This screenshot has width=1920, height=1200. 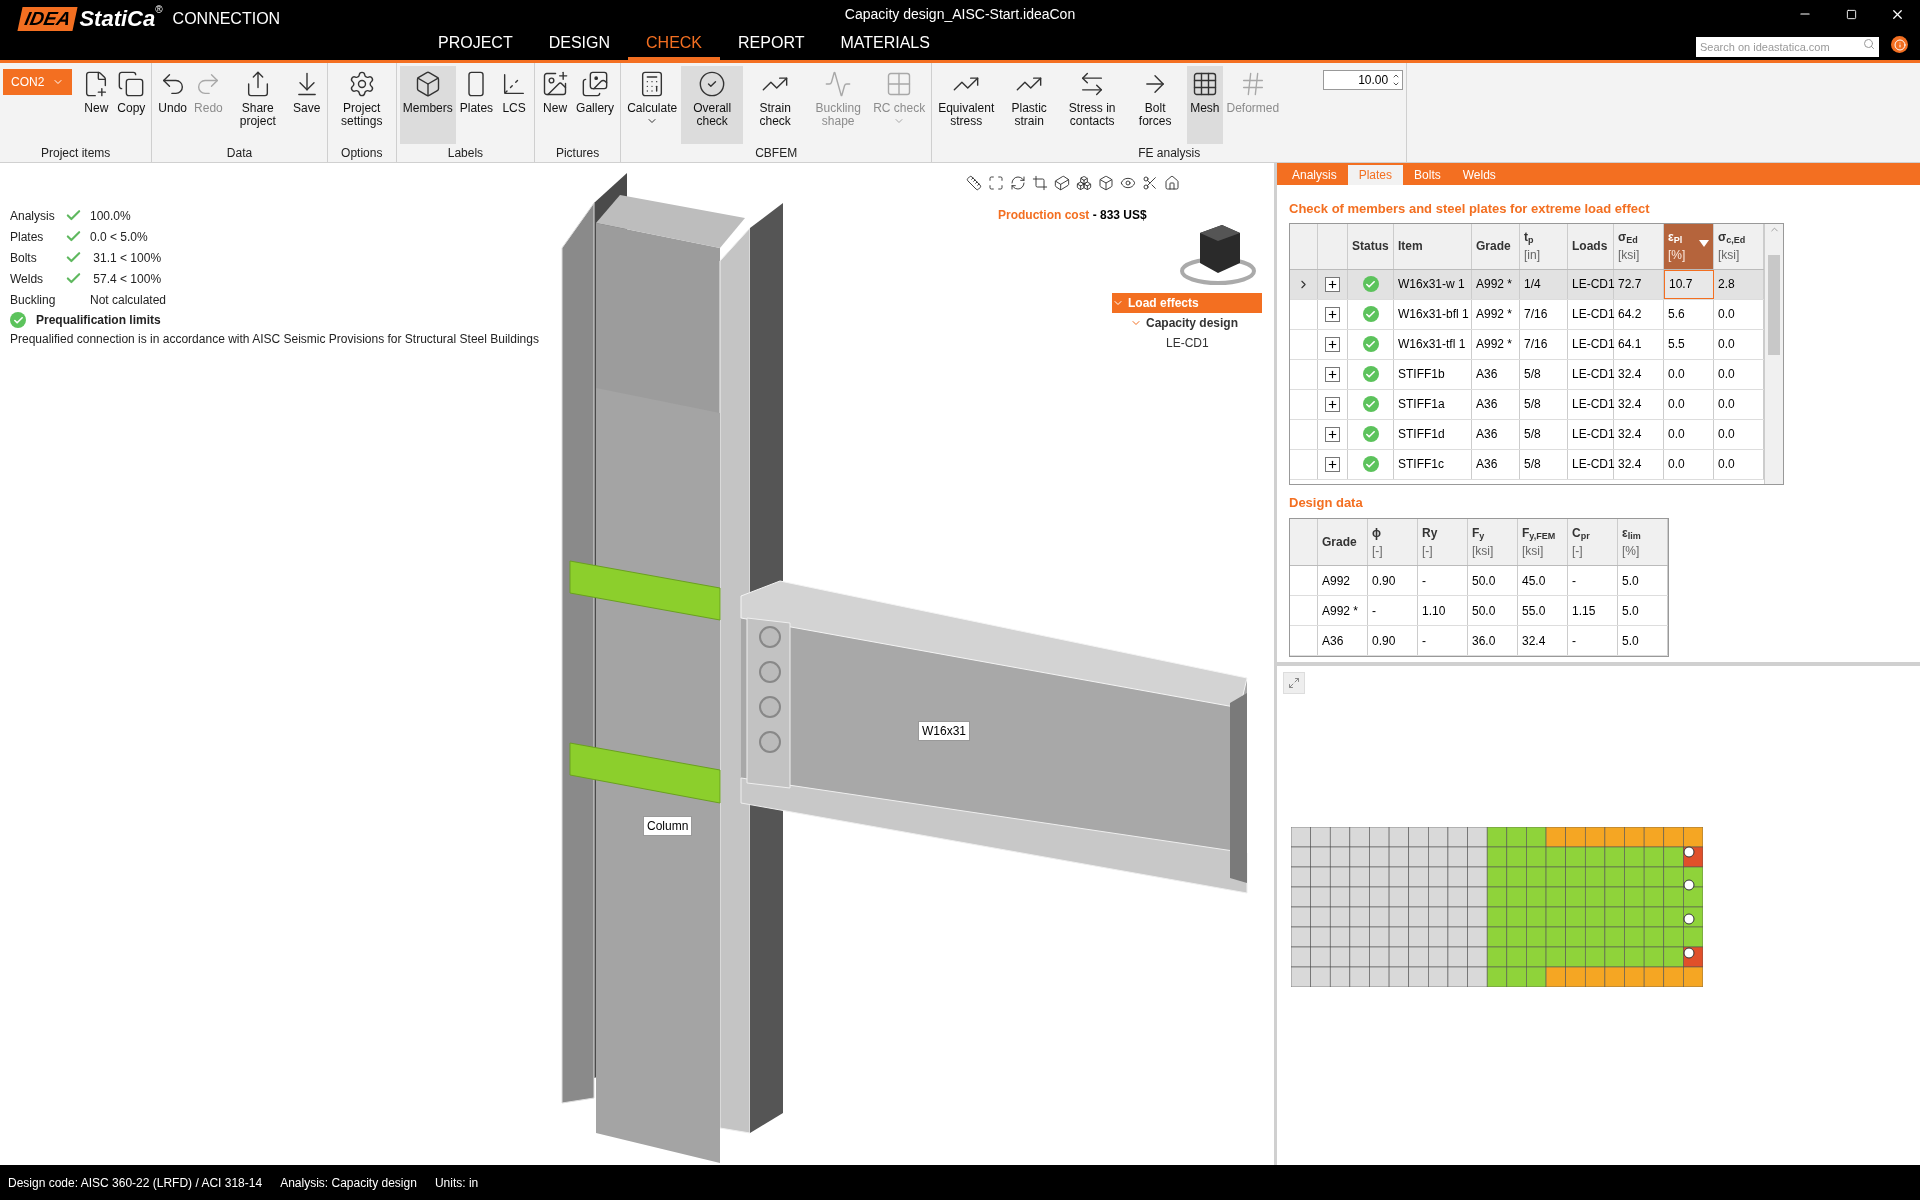 I want to click on ribbon-button: Share project, so click(x=257, y=105).